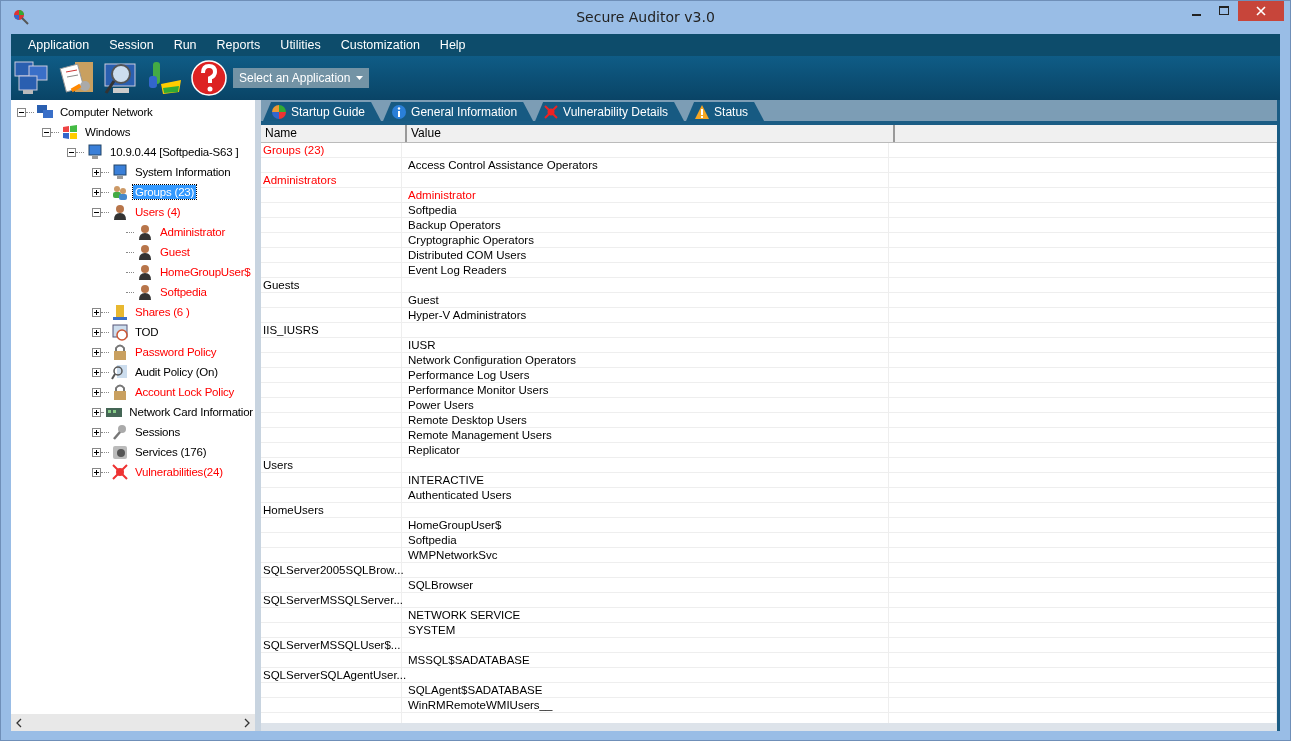 The image size is (1291, 741). What do you see at coordinates (174, 152) in the screenshot?
I see `tree-item: 10.9.0.44 [Softpedia-S63 ]` at bounding box center [174, 152].